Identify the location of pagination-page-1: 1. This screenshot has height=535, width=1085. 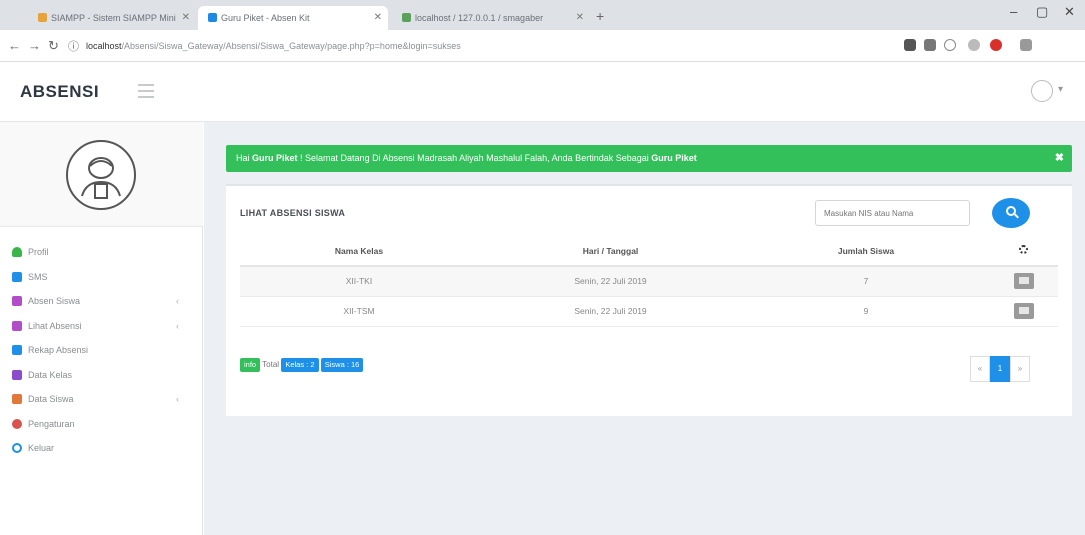
(1000, 369).